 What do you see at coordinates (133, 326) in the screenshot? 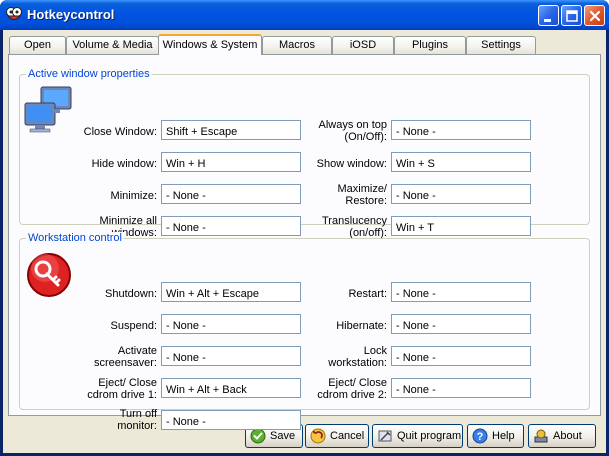
I see `label-suspend: Suspend:` at bounding box center [133, 326].